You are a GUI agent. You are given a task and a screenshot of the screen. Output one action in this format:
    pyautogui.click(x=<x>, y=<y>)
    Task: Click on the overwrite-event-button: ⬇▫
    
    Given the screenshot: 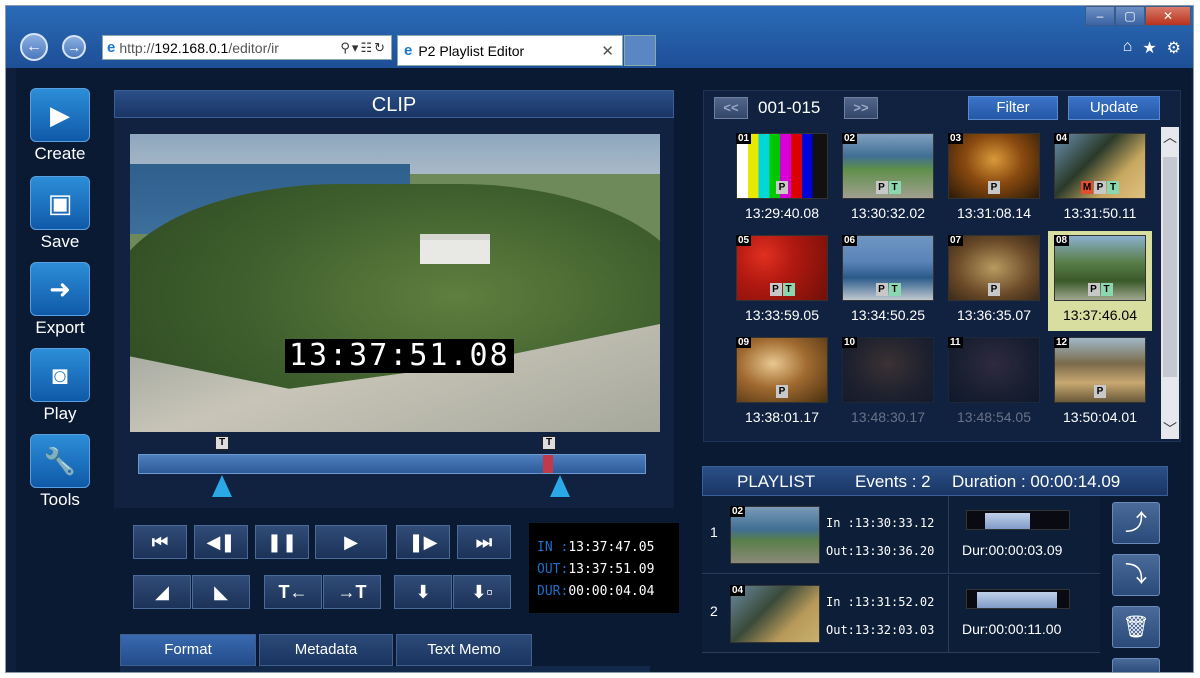 What is the action you would take?
    pyautogui.click(x=482, y=592)
    